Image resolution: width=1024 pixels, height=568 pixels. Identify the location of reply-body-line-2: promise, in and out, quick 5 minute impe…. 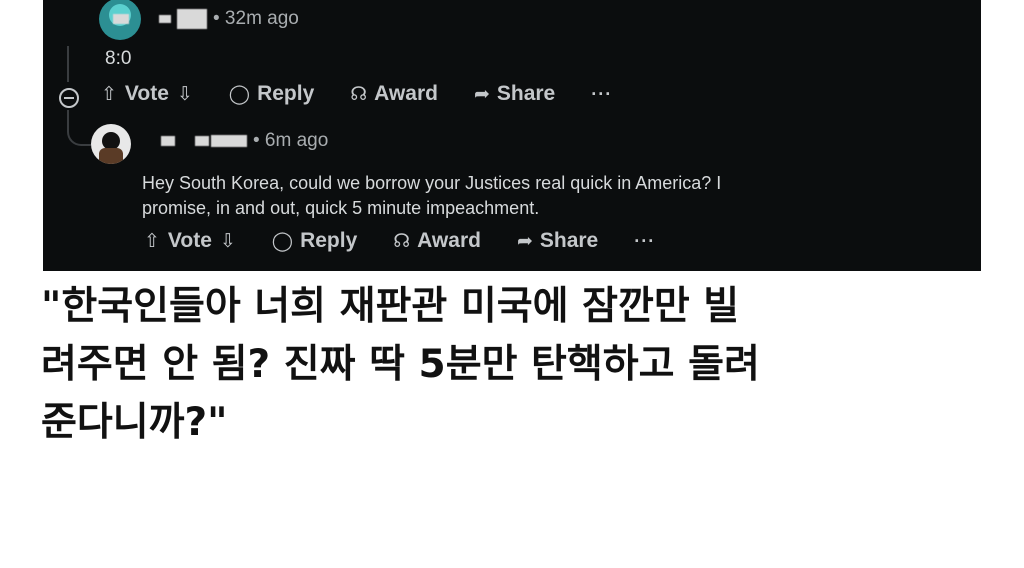
(341, 208).